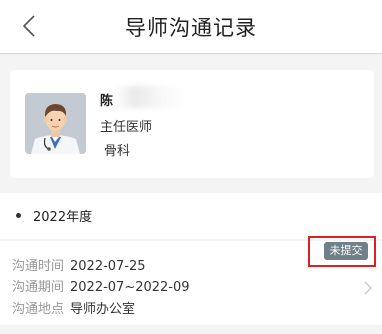 The height and width of the screenshot is (334, 382). I want to click on status-badge: 未提交, so click(346, 251).